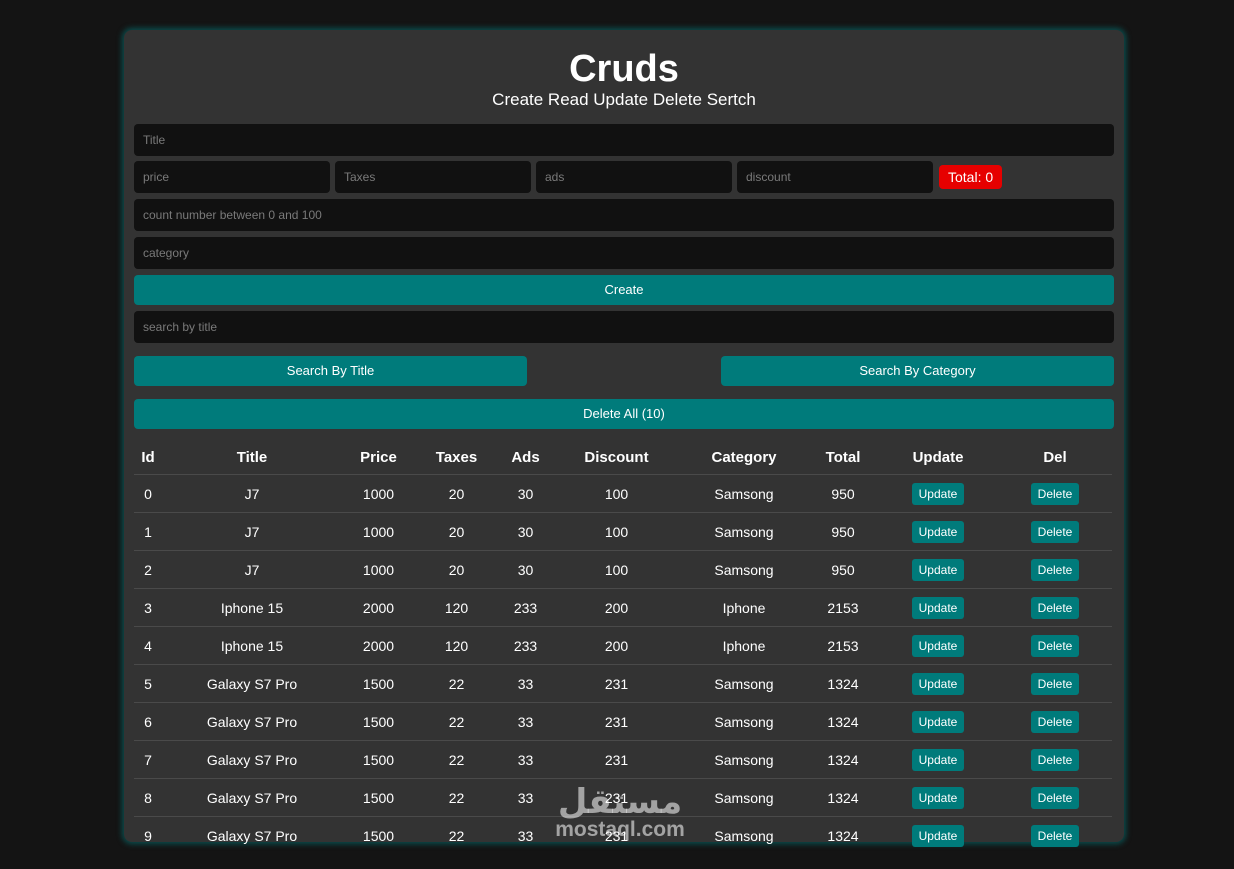 The width and height of the screenshot is (1234, 869). What do you see at coordinates (378, 457) in the screenshot?
I see `header-price: Price` at bounding box center [378, 457].